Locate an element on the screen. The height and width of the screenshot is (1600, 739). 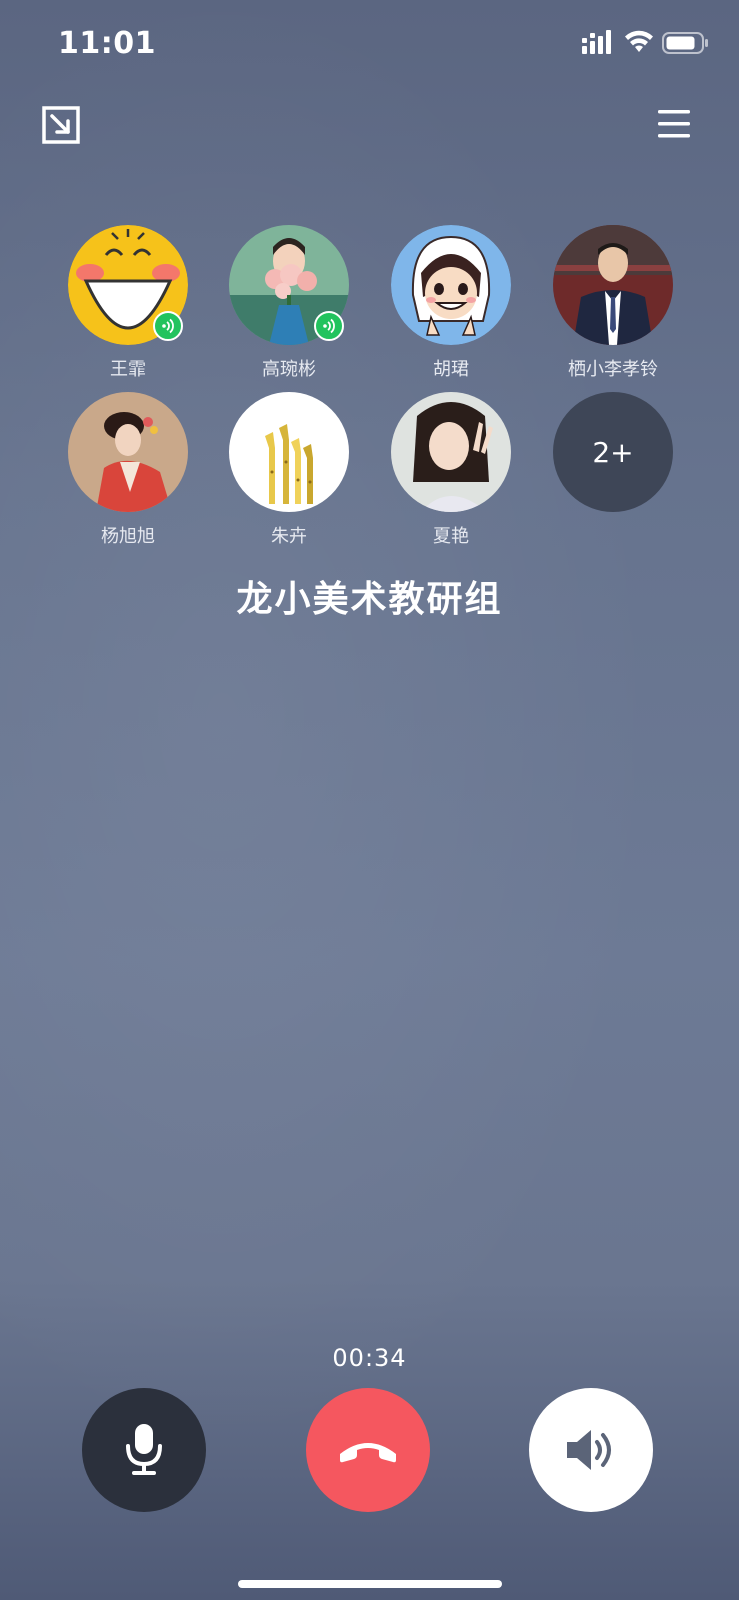
home-indicator is located at coordinates (370, 1584).